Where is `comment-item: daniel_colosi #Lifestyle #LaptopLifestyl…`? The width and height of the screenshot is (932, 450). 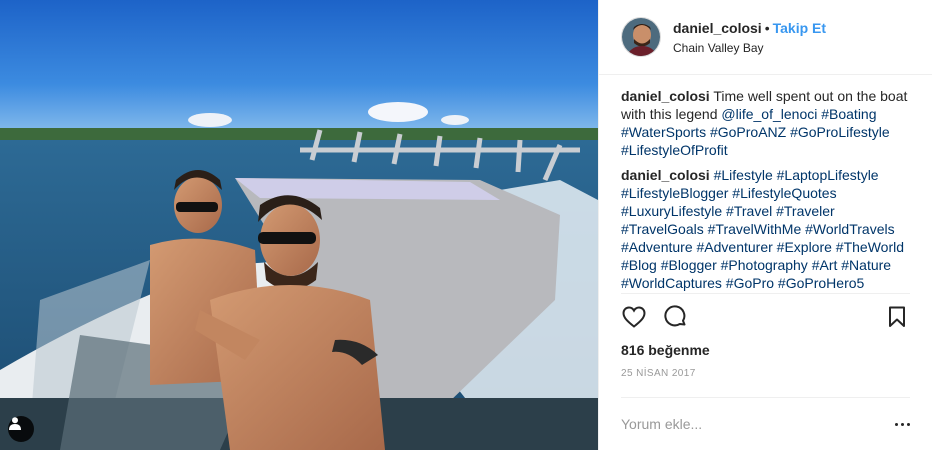 comment-item: daniel_colosi #Lifestyle #LaptopLifestyl… is located at coordinates (765, 230).